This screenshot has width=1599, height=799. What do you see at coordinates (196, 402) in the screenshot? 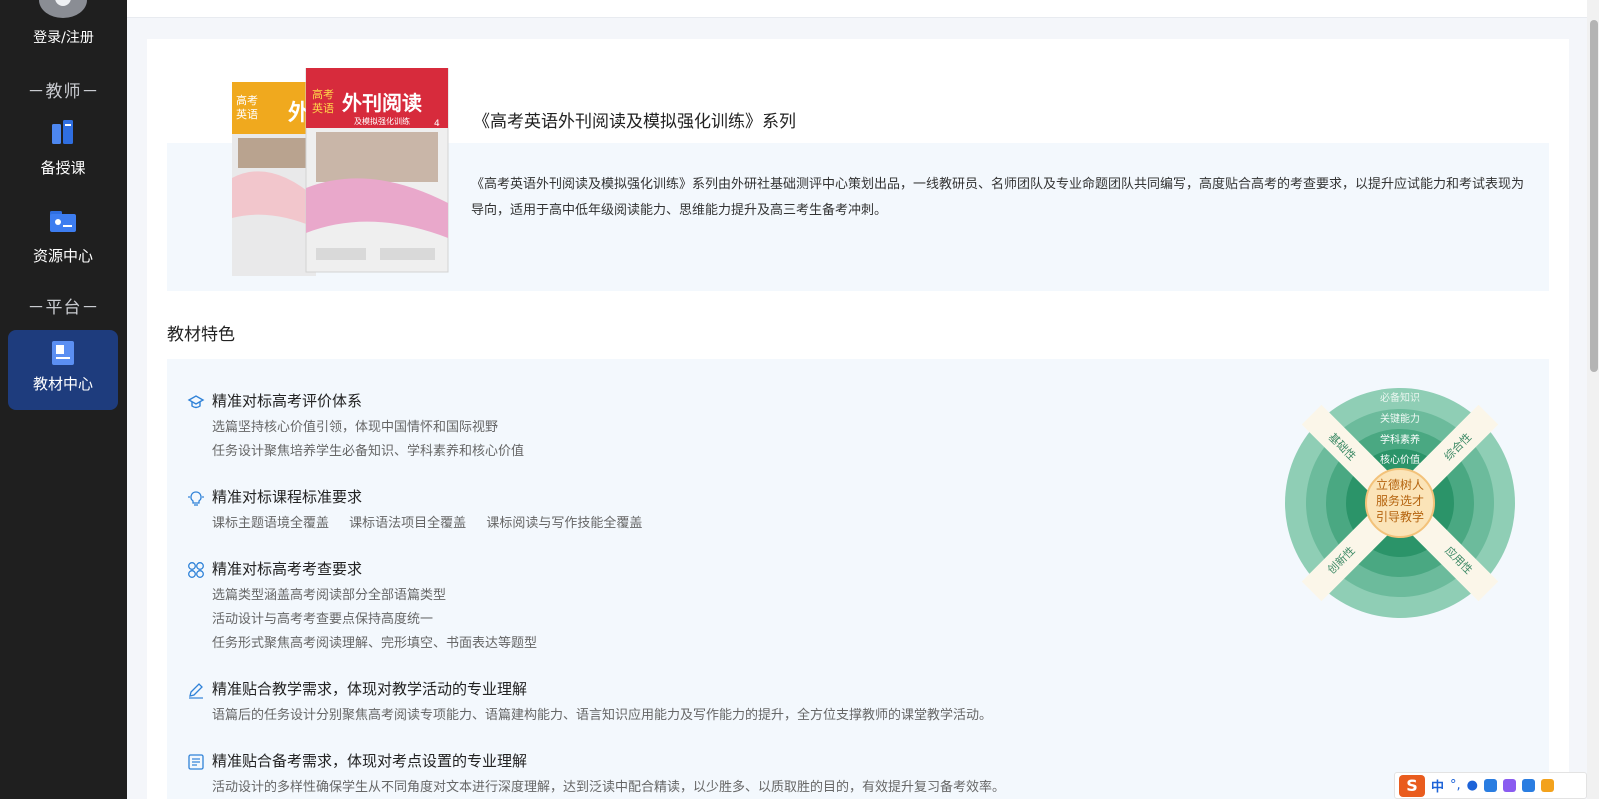
I see `graduation-cap-icon` at bounding box center [196, 402].